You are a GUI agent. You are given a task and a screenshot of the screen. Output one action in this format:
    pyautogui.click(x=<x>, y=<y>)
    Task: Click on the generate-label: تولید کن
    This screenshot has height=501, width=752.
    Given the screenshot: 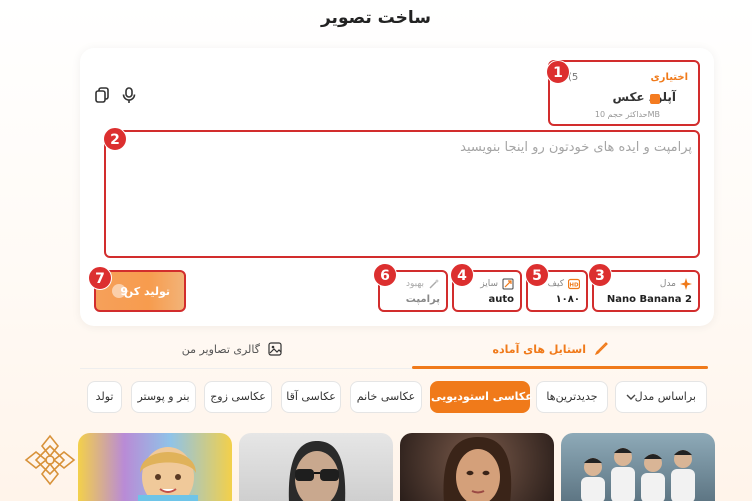 What is the action you would take?
    pyautogui.click(x=146, y=291)
    